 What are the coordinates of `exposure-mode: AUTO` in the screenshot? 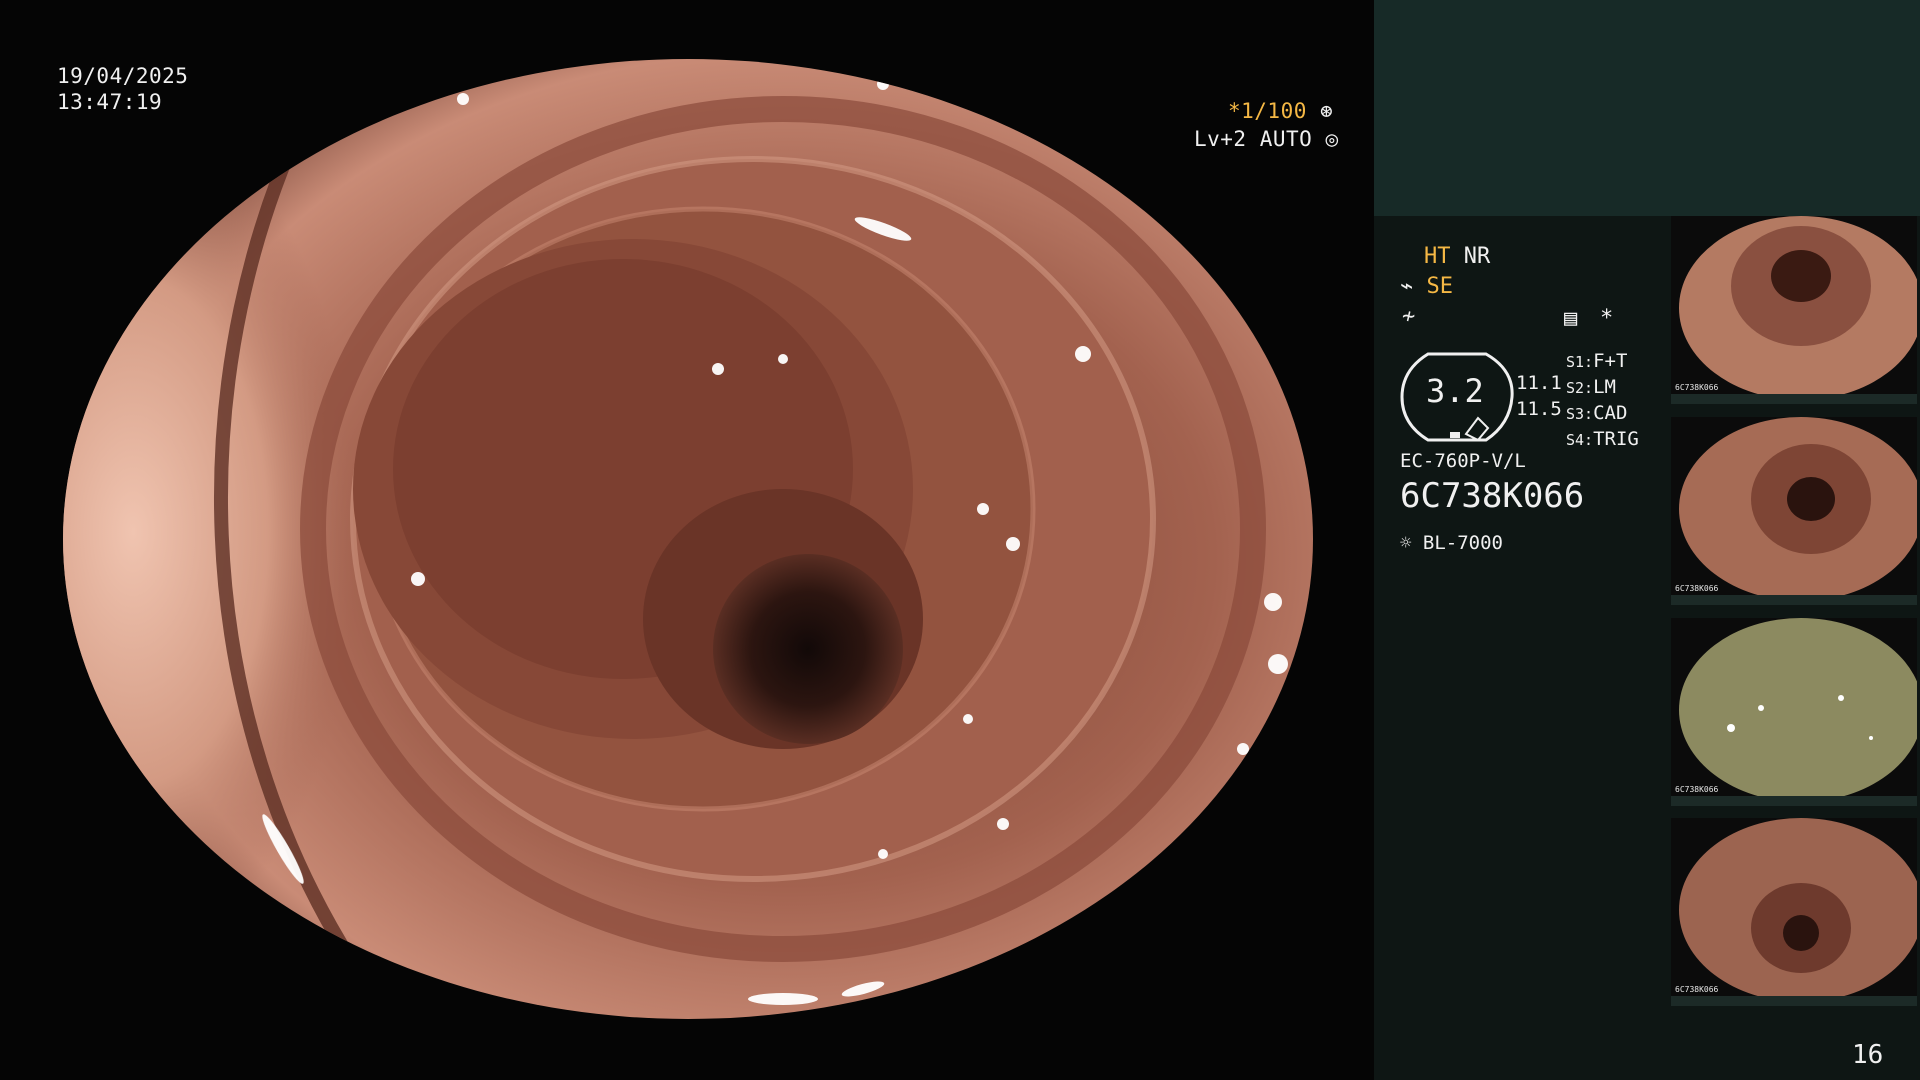 It's located at (1286, 139).